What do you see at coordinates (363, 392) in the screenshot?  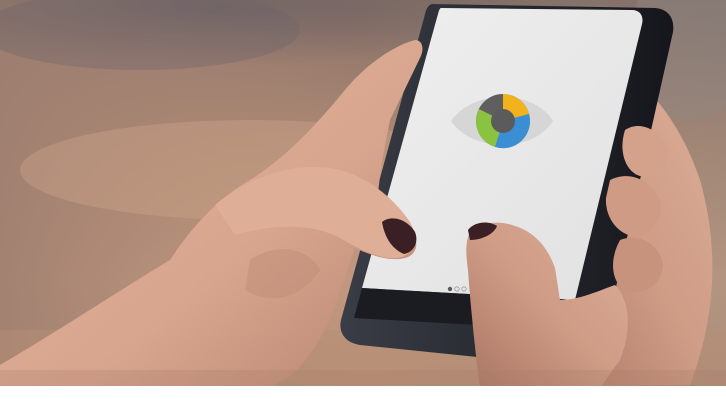 I see `photo-border` at bounding box center [363, 392].